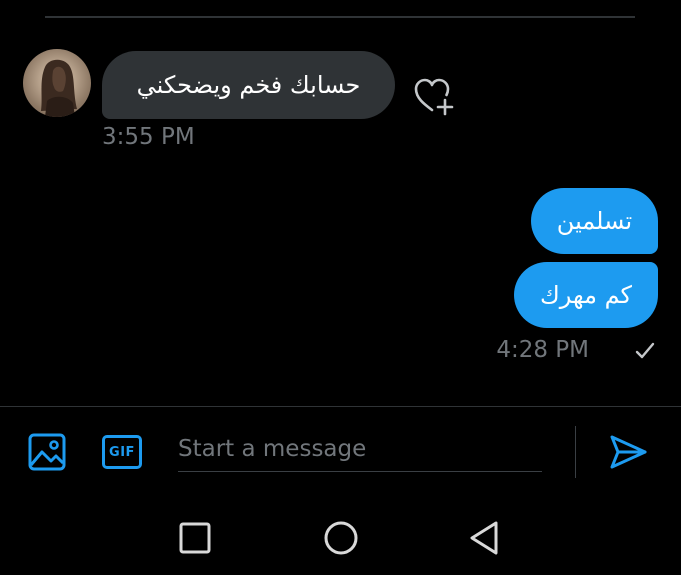 This screenshot has width=681, height=575. I want to click on checkmark-icon, so click(645, 350).